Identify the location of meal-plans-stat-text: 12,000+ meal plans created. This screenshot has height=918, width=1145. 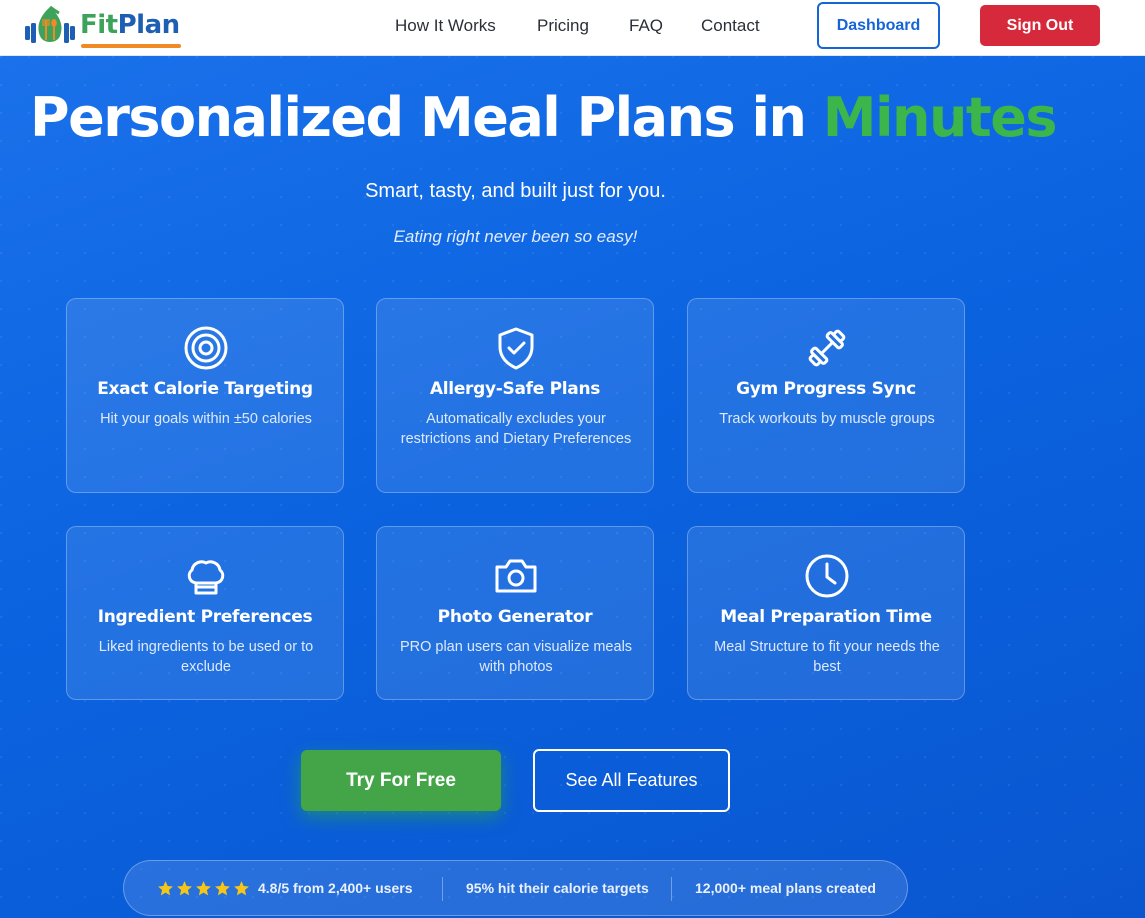
(785, 888).